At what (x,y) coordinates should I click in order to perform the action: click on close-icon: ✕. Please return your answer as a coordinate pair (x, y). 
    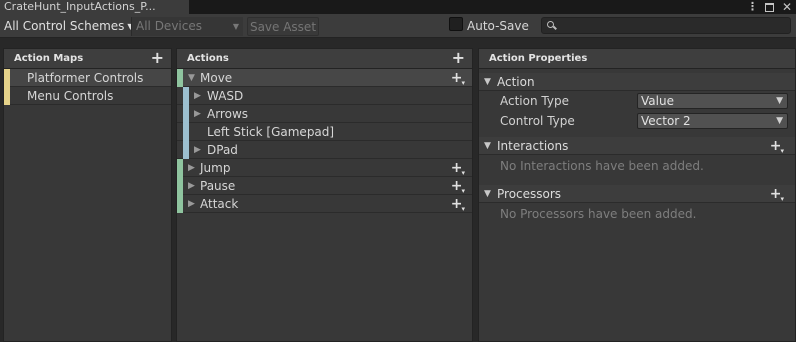
    Looking at the image, I should click on (787, 7).